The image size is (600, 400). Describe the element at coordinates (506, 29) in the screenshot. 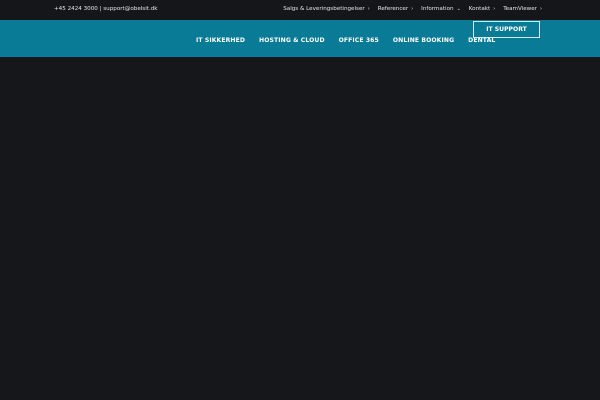

I see `it-support-button: IT SUPPORT` at that location.